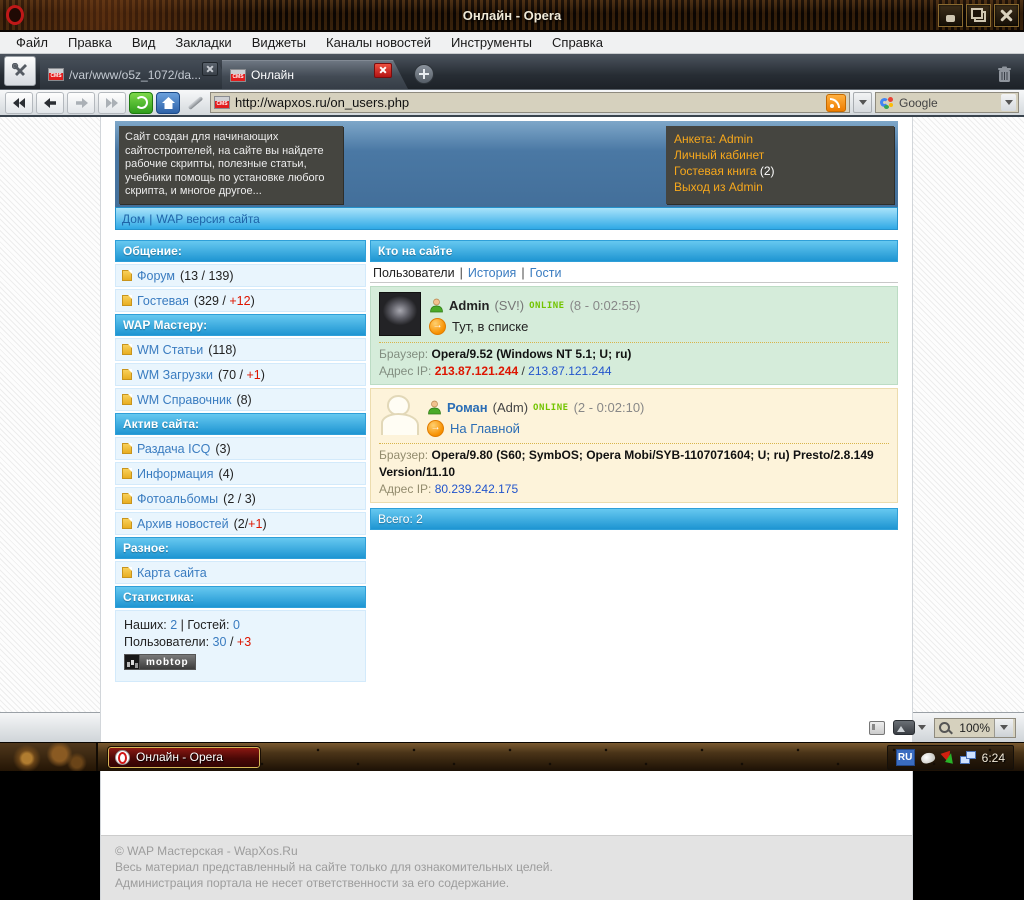 The width and height of the screenshot is (1024, 900). I want to click on back-button, so click(50, 102).